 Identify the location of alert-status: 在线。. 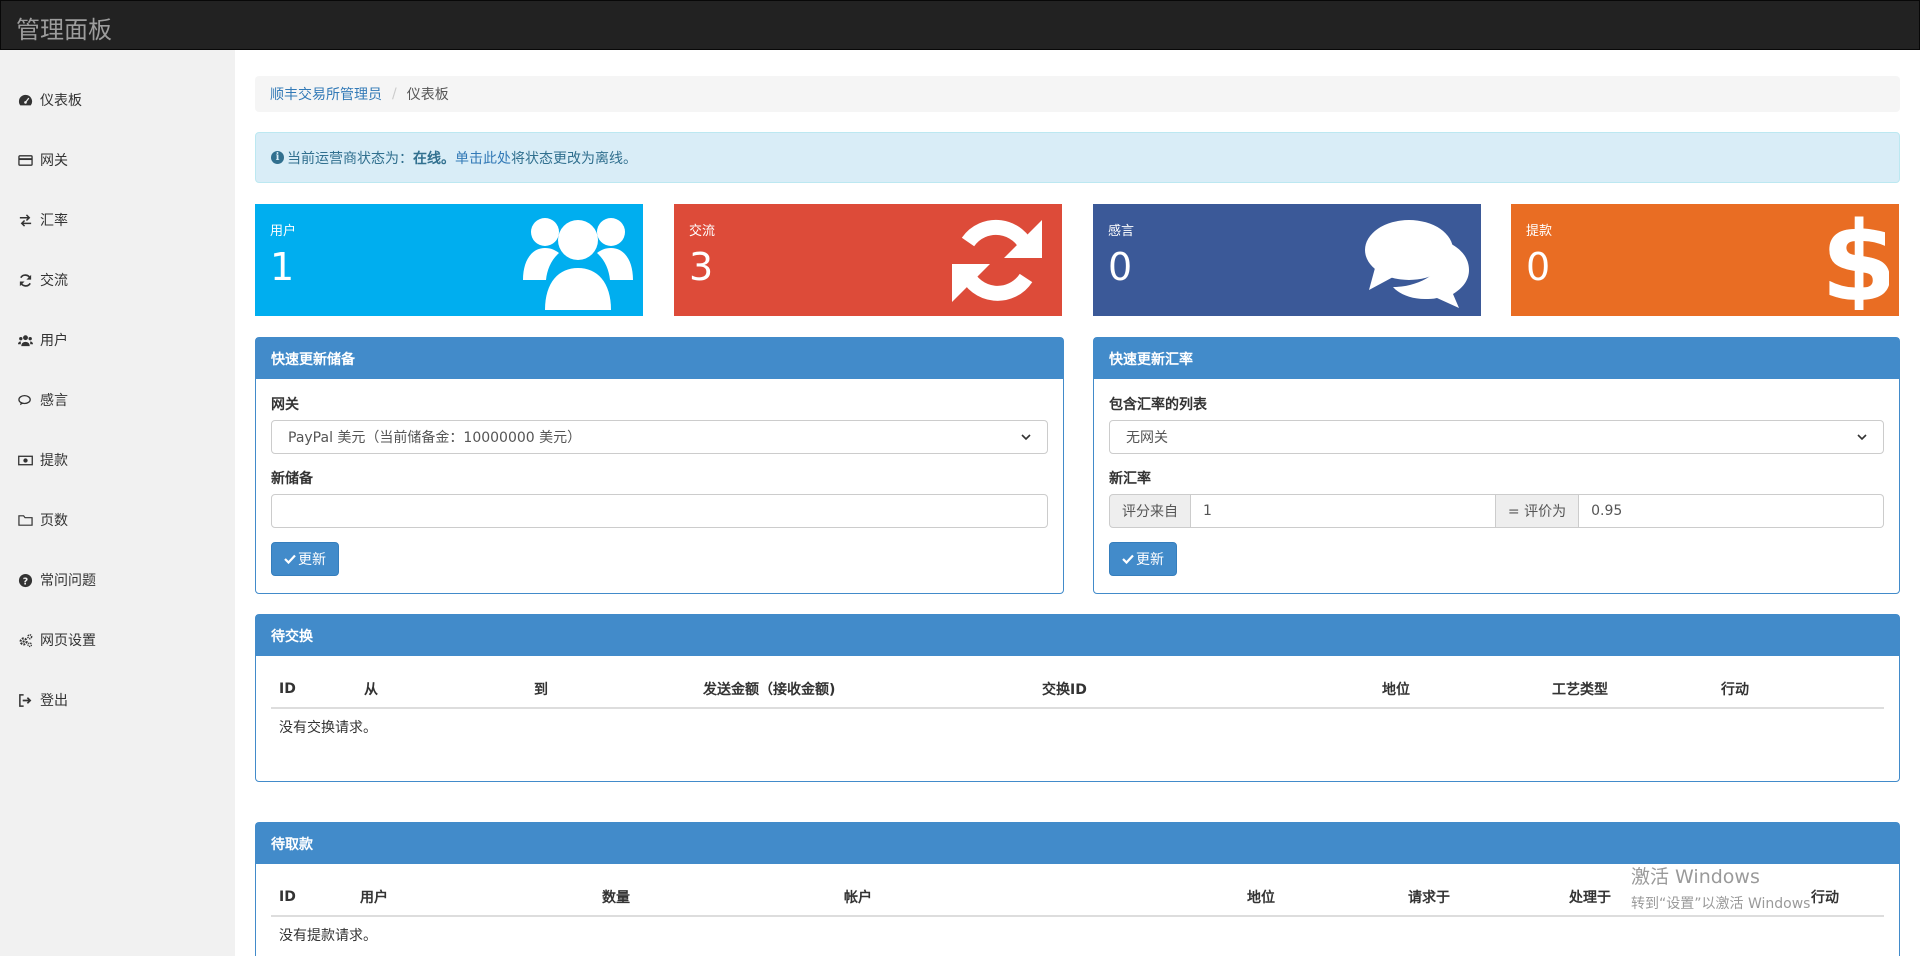
(434, 158).